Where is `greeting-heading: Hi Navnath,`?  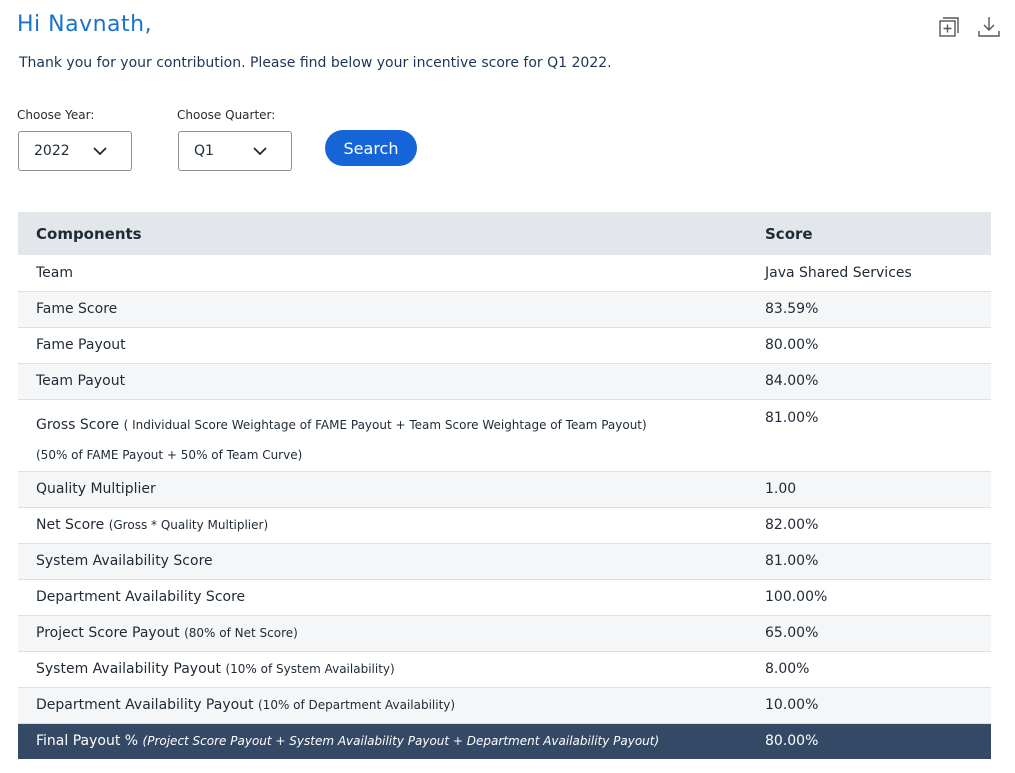 greeting-heading: Hi Navnath, is located at coordinates (85, 24).